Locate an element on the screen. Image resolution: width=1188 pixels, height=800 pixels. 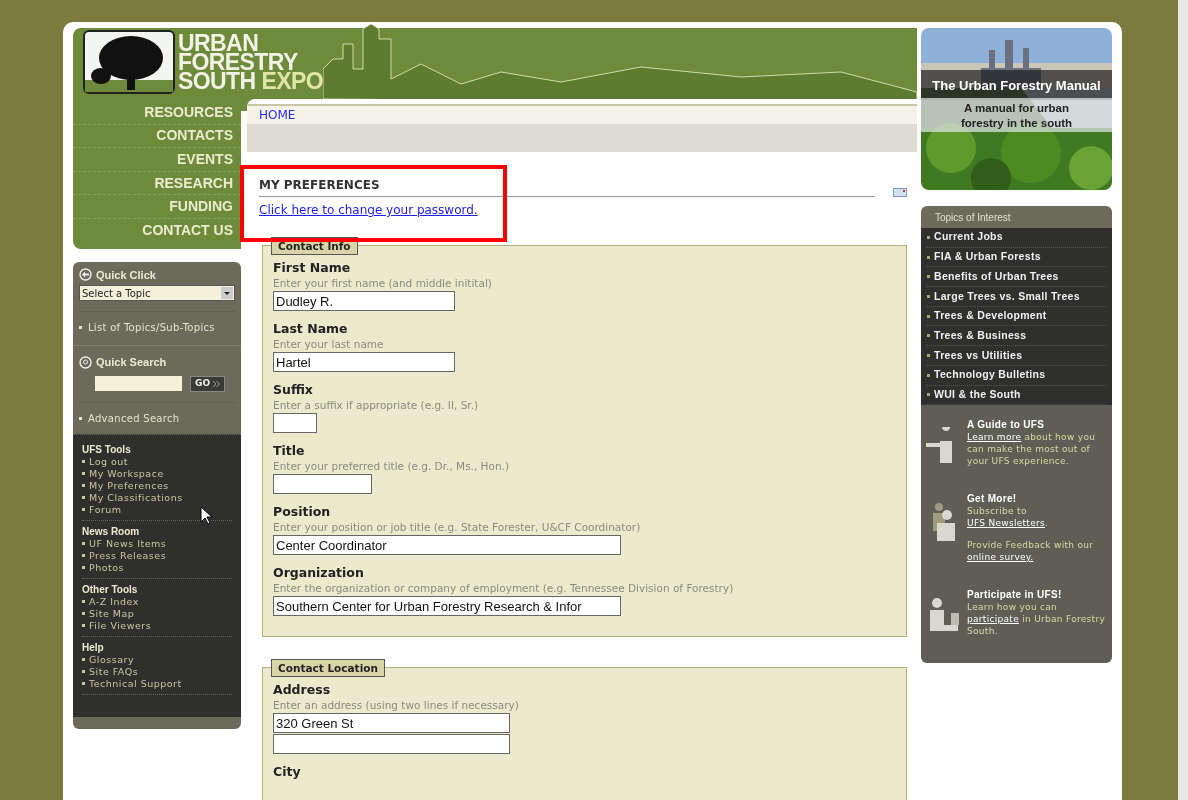
text-field: Center Coordinator is located at coordinates (447, 545).